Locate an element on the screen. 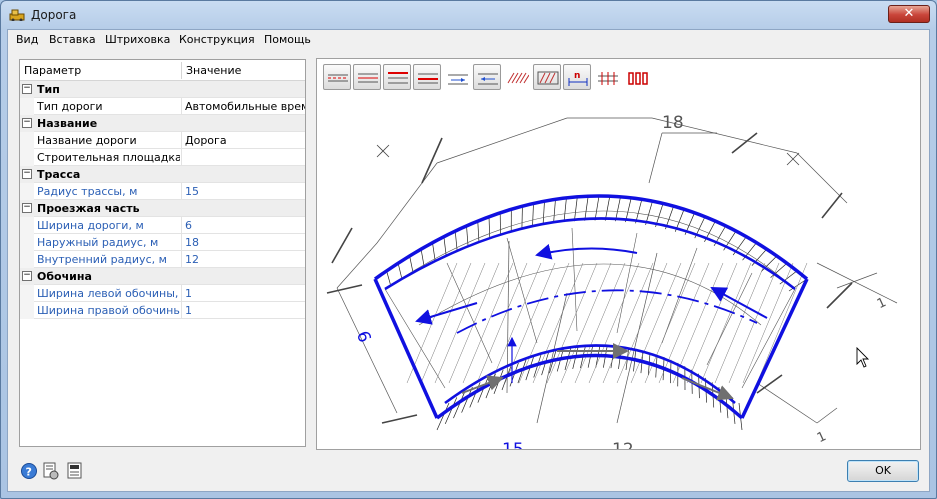  property-row: Внутренний радиус, м 12 is located at coordinates (162, 259).